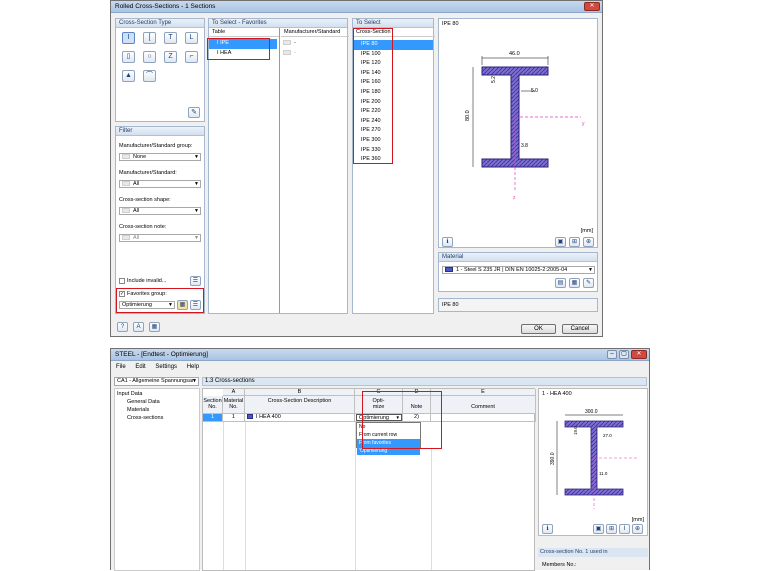 This screenshot has height=571, width=760. I want to click on section-row: IPE 300, so click(393, 141).